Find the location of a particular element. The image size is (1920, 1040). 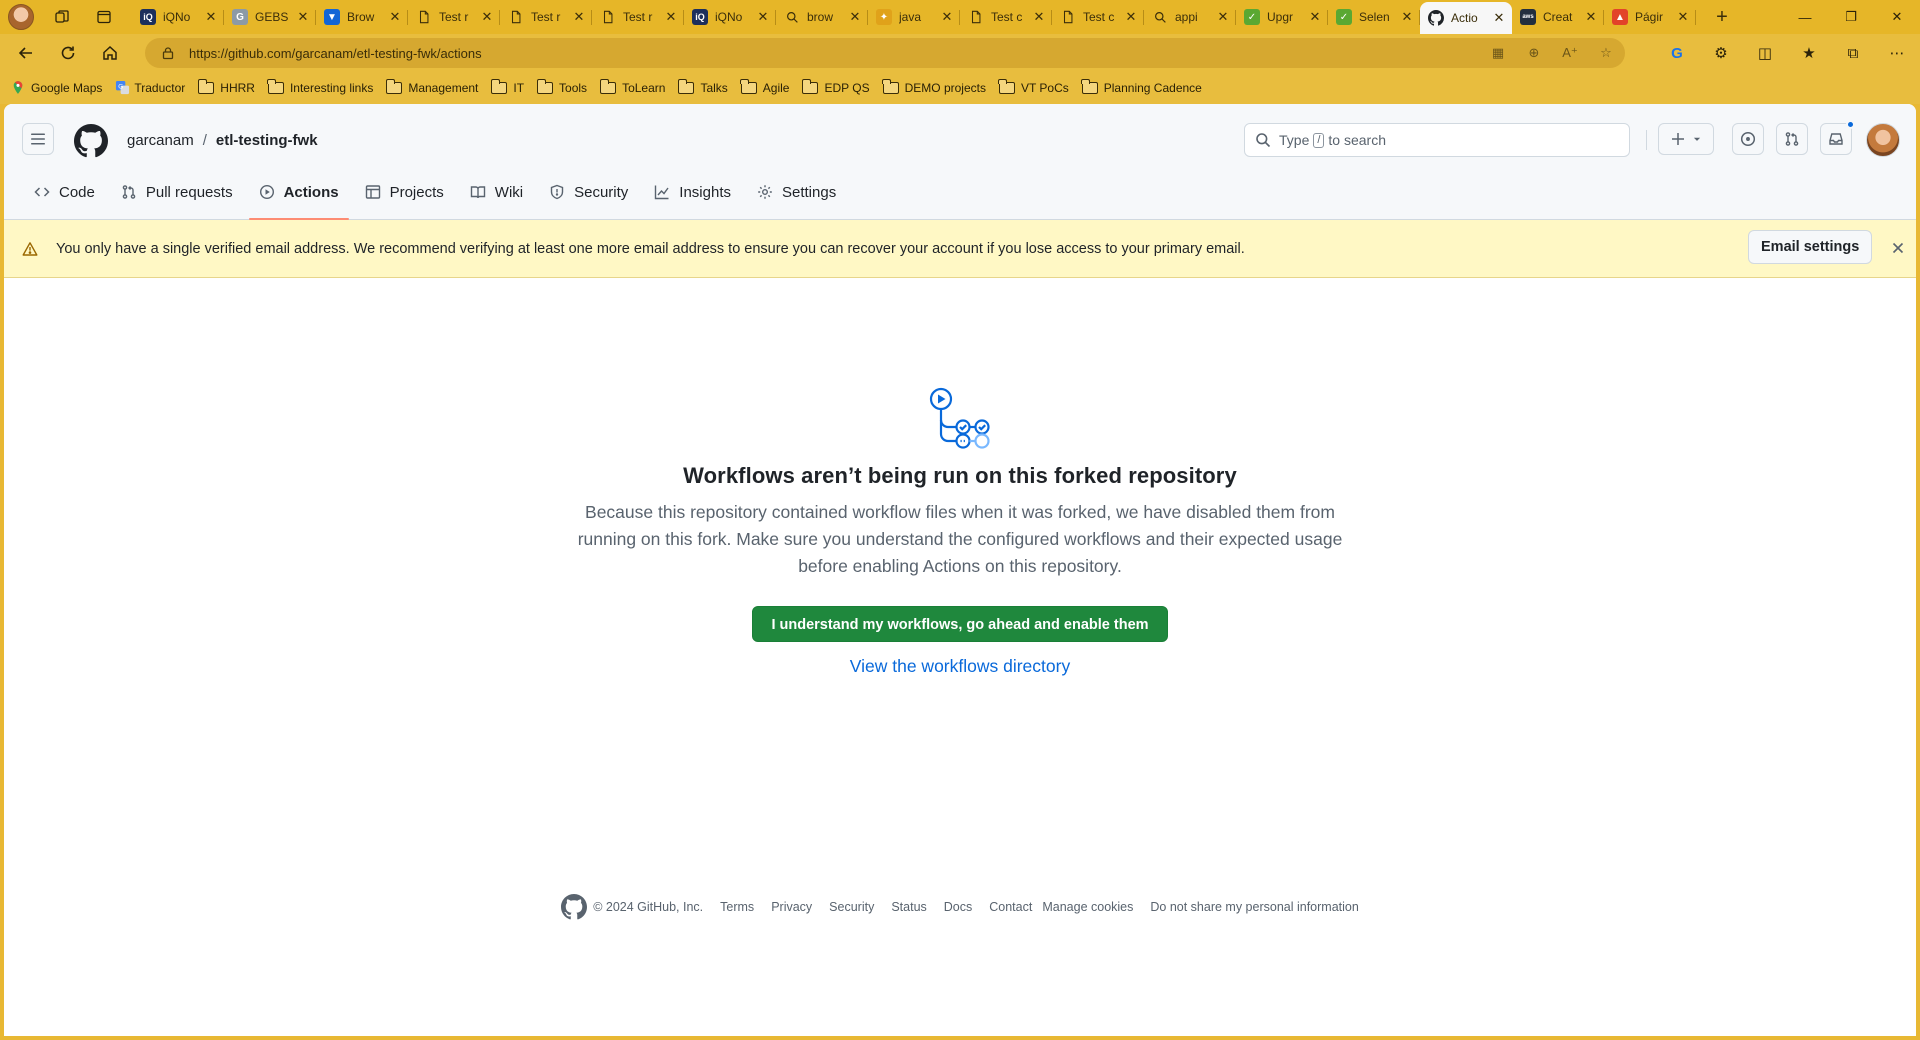

issues-button is located at coordinates (1748, 139).